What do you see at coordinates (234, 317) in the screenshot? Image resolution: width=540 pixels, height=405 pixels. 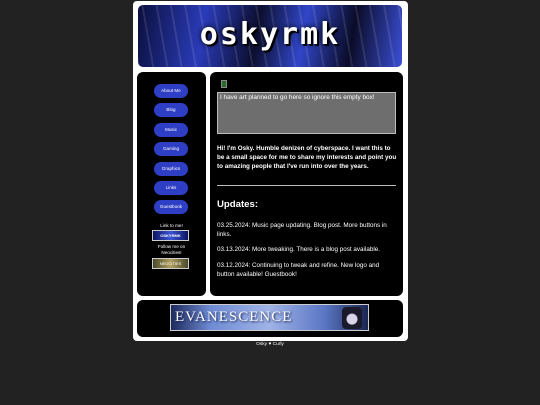 I see `banner-band-name: EVANESCENCE` at bounding box center [234, 317].